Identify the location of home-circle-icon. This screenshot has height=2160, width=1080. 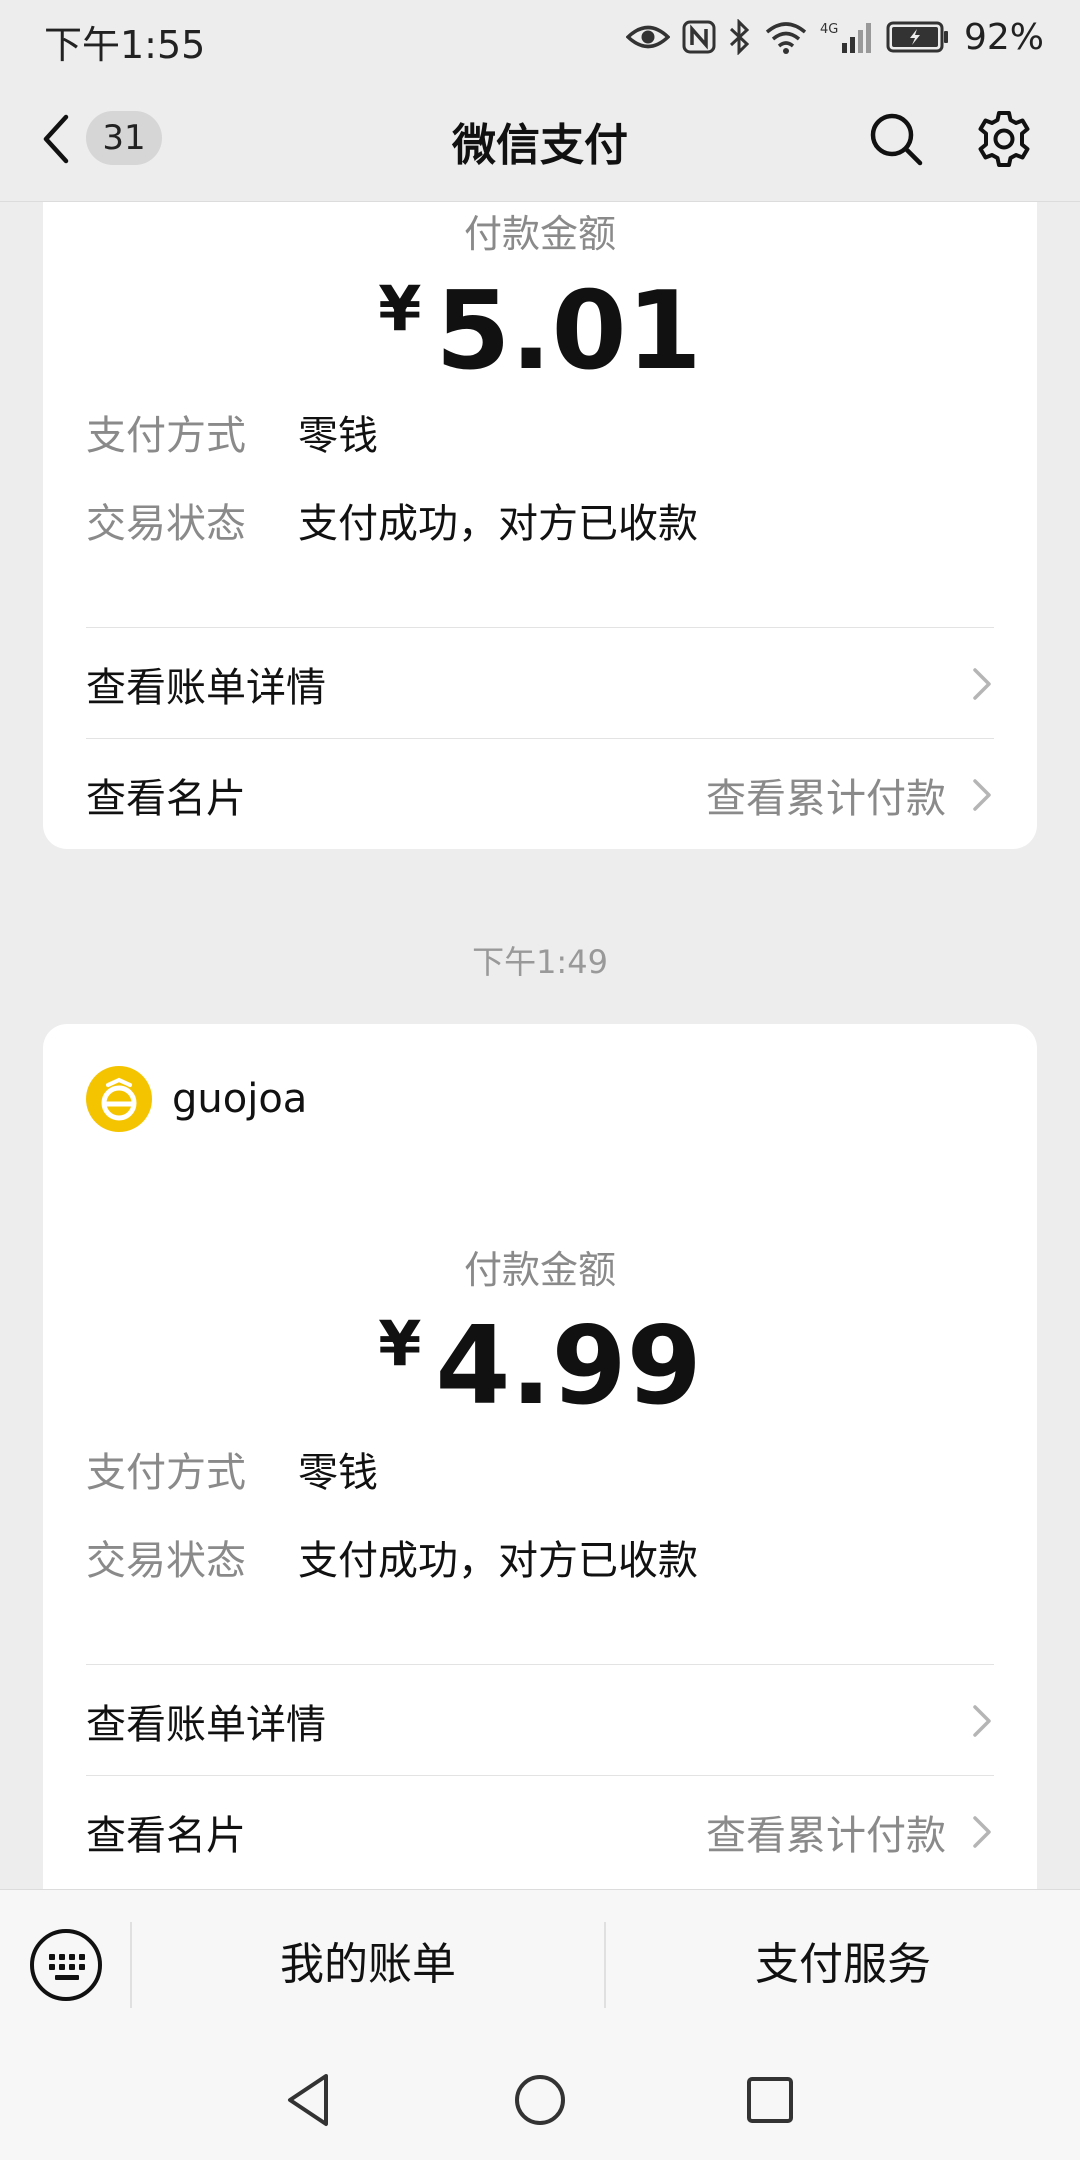
(540, 2100).